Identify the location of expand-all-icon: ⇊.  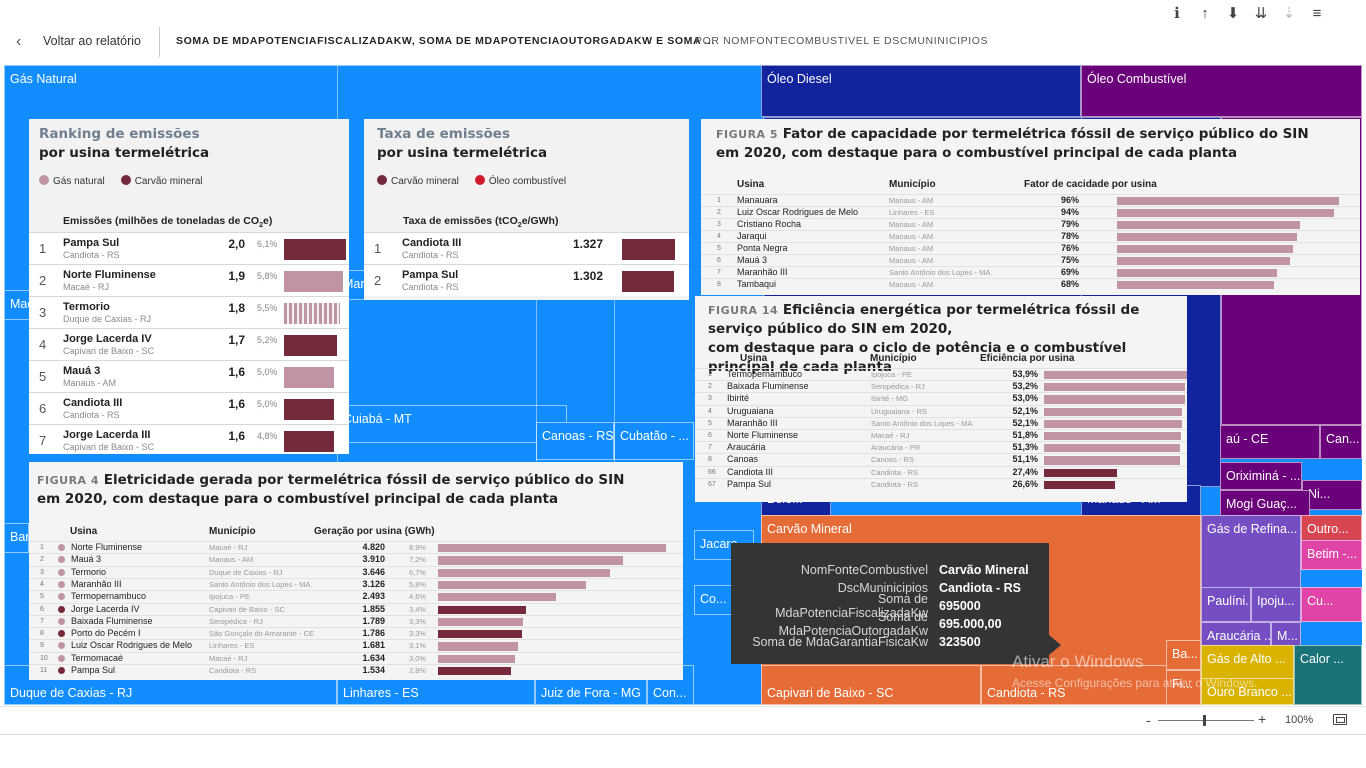
(1261, 14).